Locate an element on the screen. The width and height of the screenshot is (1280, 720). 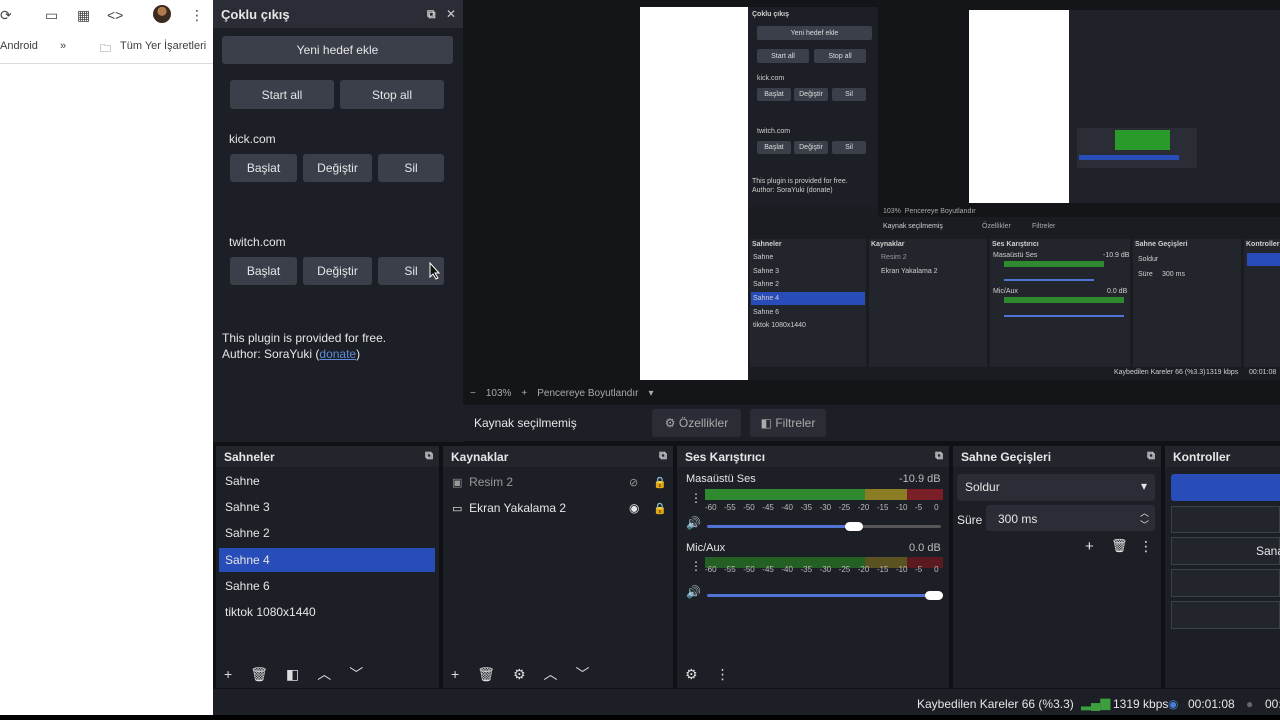
sources-title: Kaynaklar is located at coordinates (480, 456).